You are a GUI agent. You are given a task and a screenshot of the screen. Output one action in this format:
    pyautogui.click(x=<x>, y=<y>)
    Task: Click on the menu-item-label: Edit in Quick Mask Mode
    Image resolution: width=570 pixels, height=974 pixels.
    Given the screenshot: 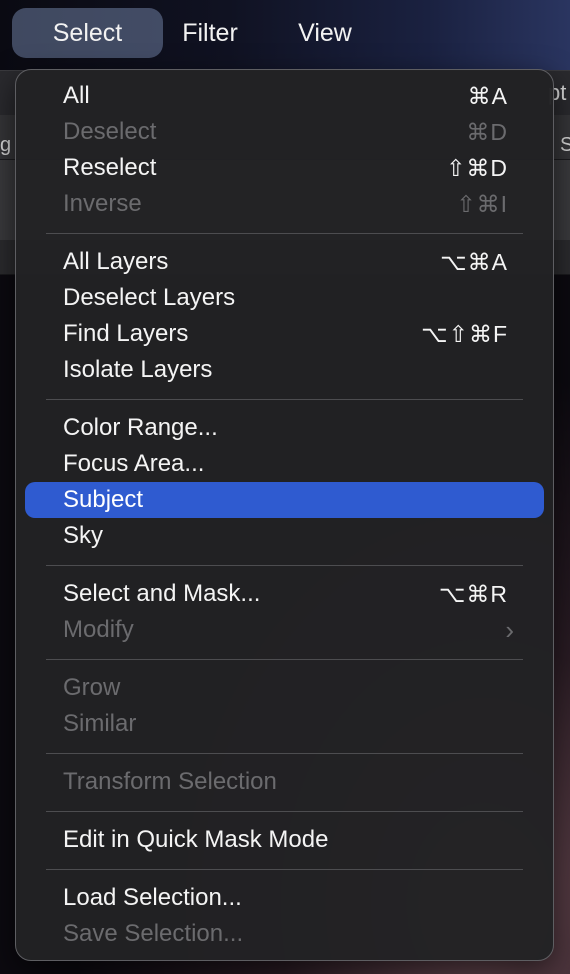 What is the action you would take?
    pyautogui.click(x=196, y=839)
    